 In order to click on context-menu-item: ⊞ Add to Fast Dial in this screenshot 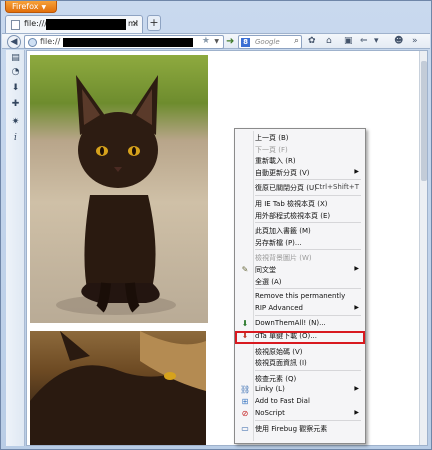, I will do `click(300, 401)`.